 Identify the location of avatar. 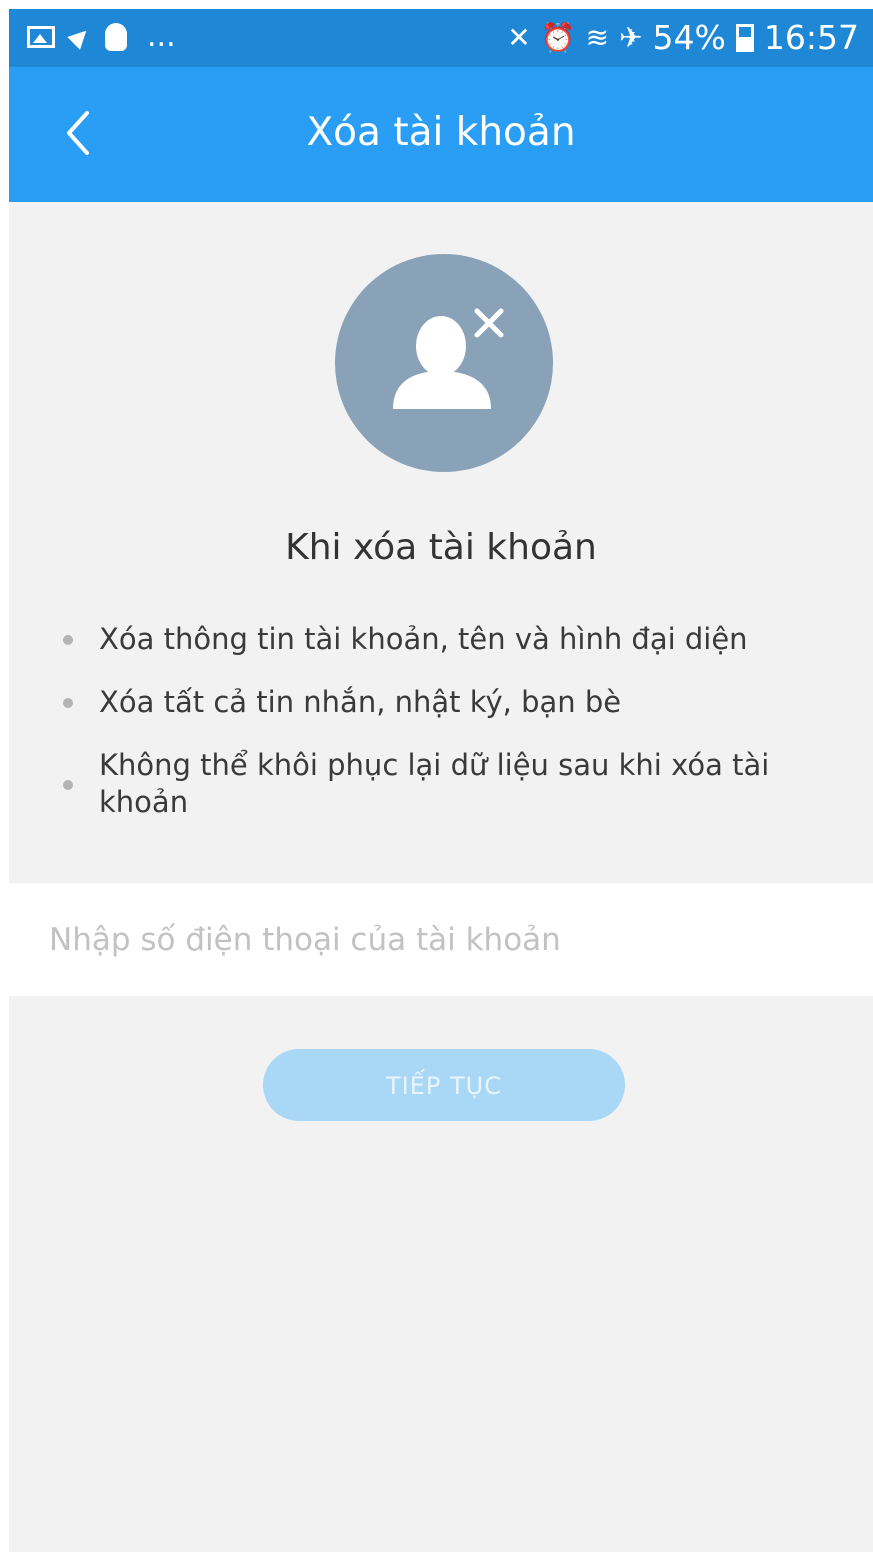
(444, 363).